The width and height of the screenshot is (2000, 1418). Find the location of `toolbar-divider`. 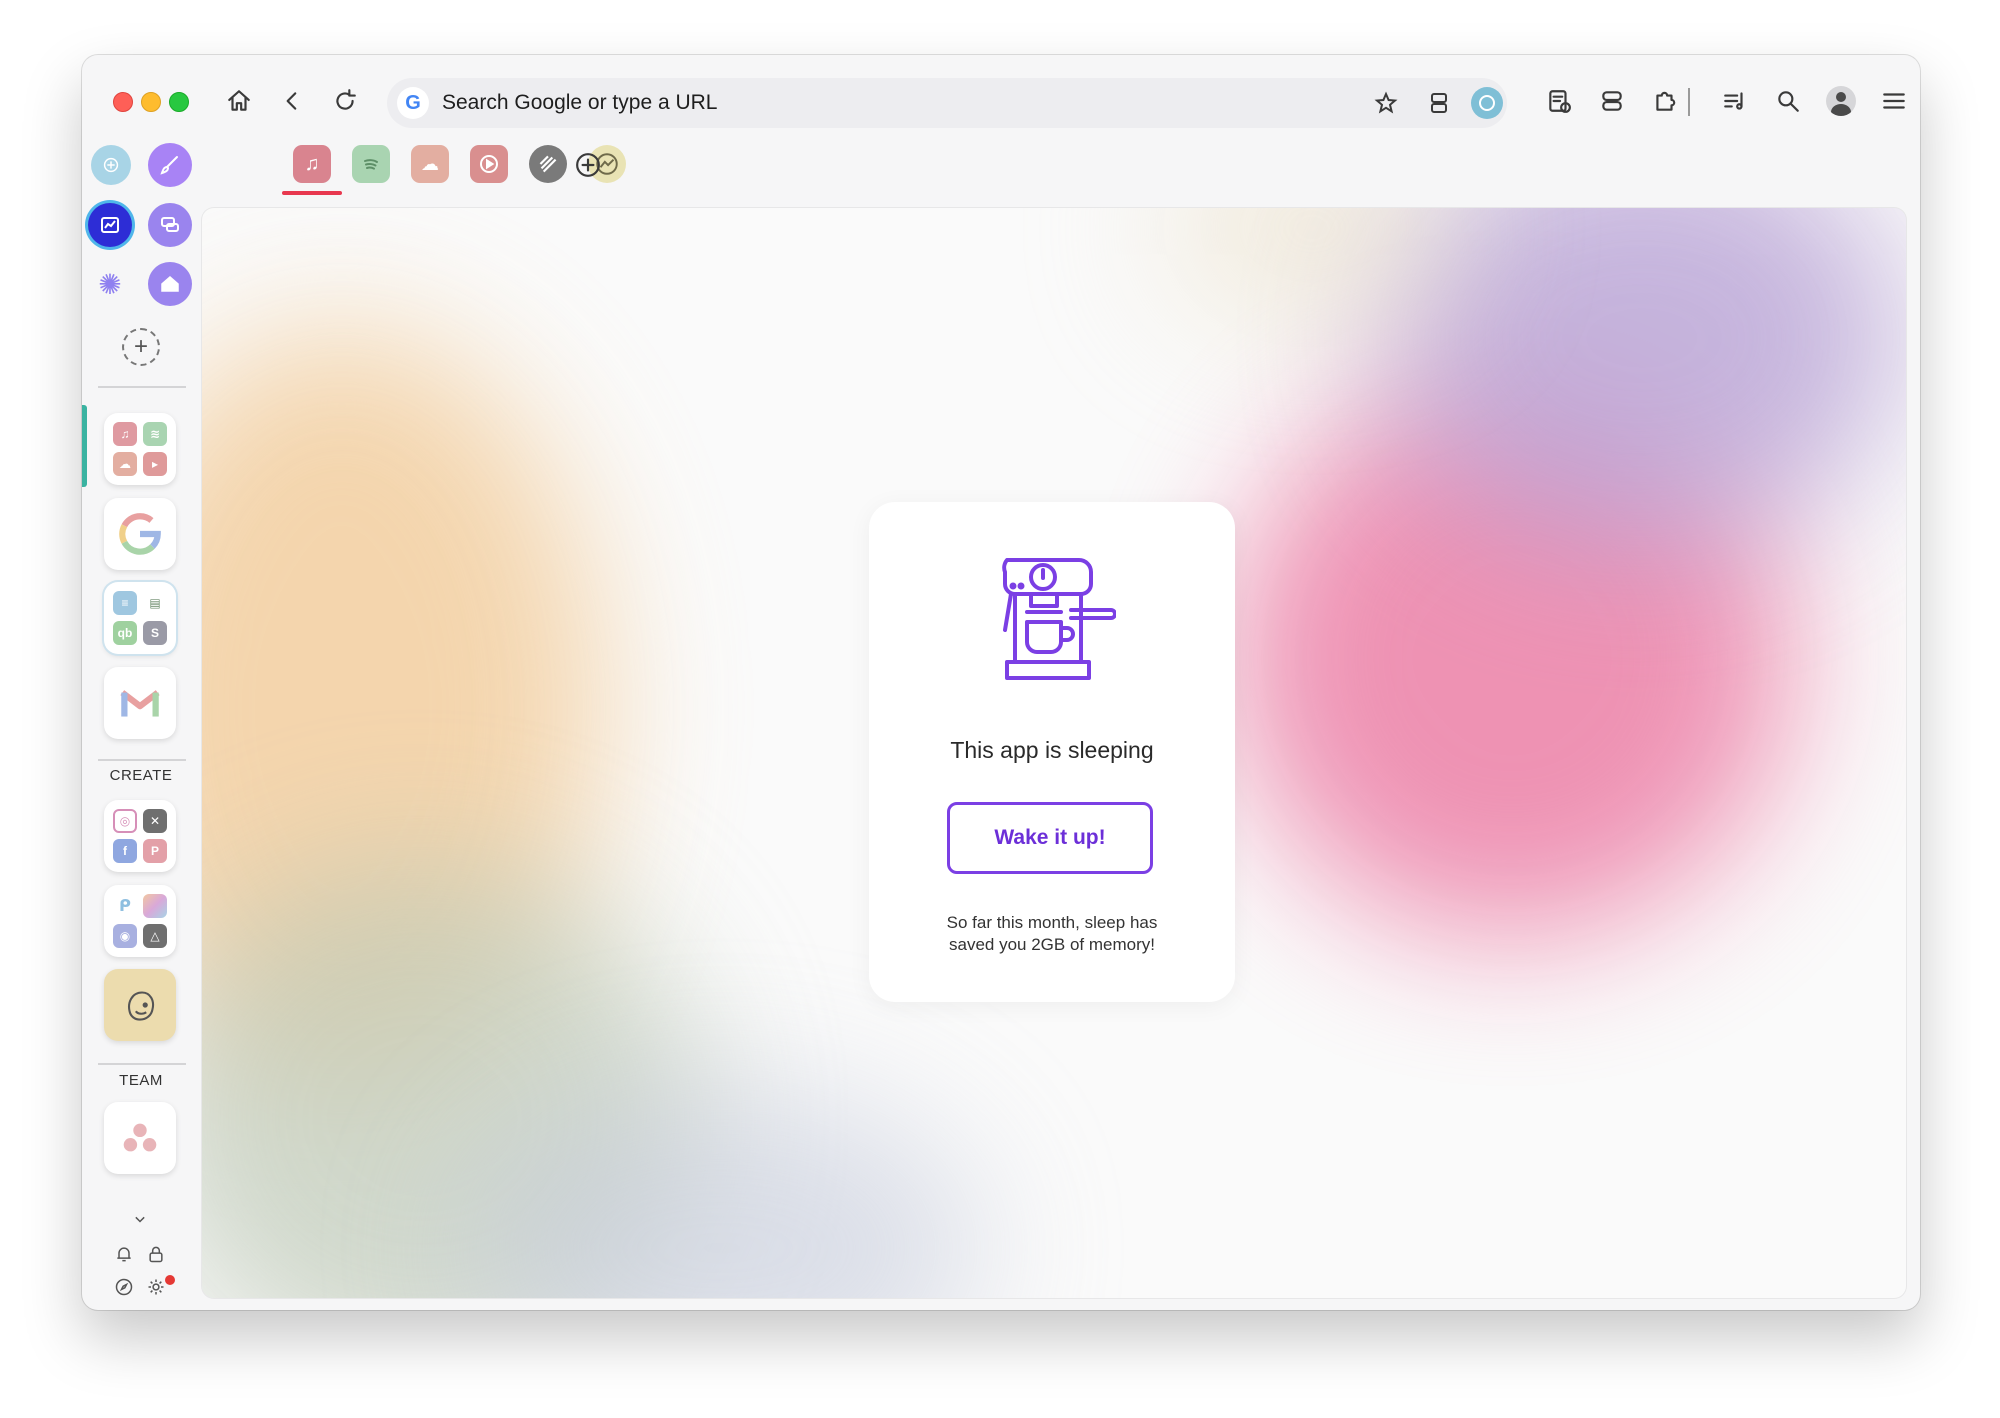

toolbar-divider is located at coordinates (1689, 102).